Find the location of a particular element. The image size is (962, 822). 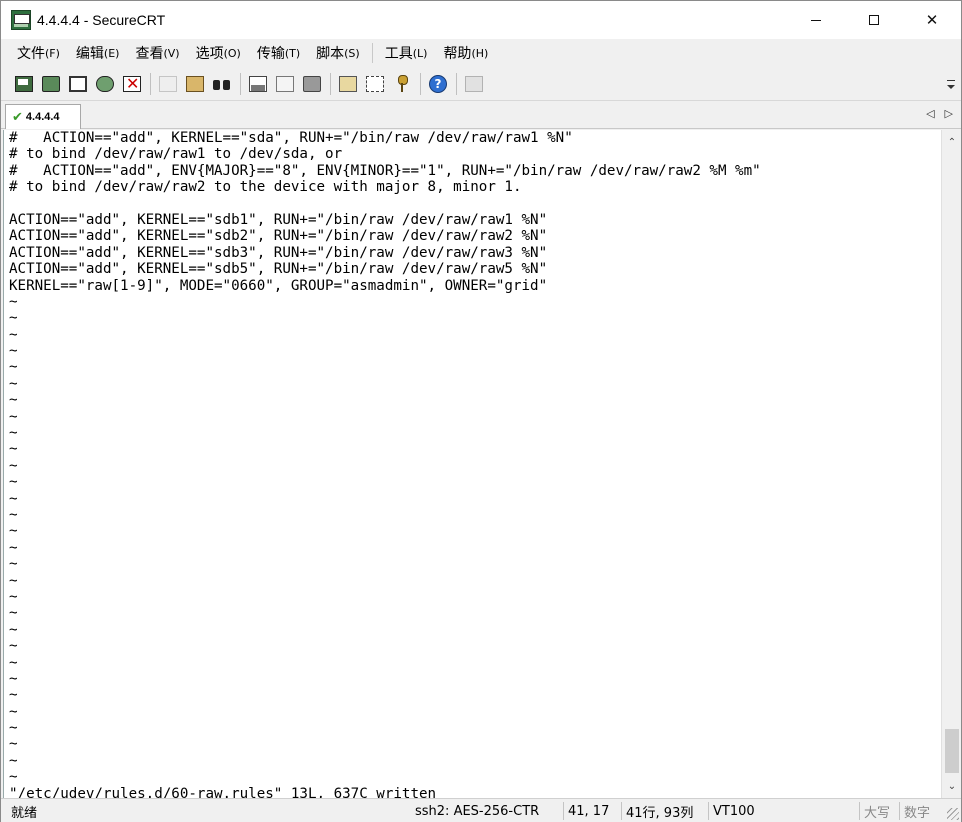

print-selection-button is located at coordinates (285, 84).